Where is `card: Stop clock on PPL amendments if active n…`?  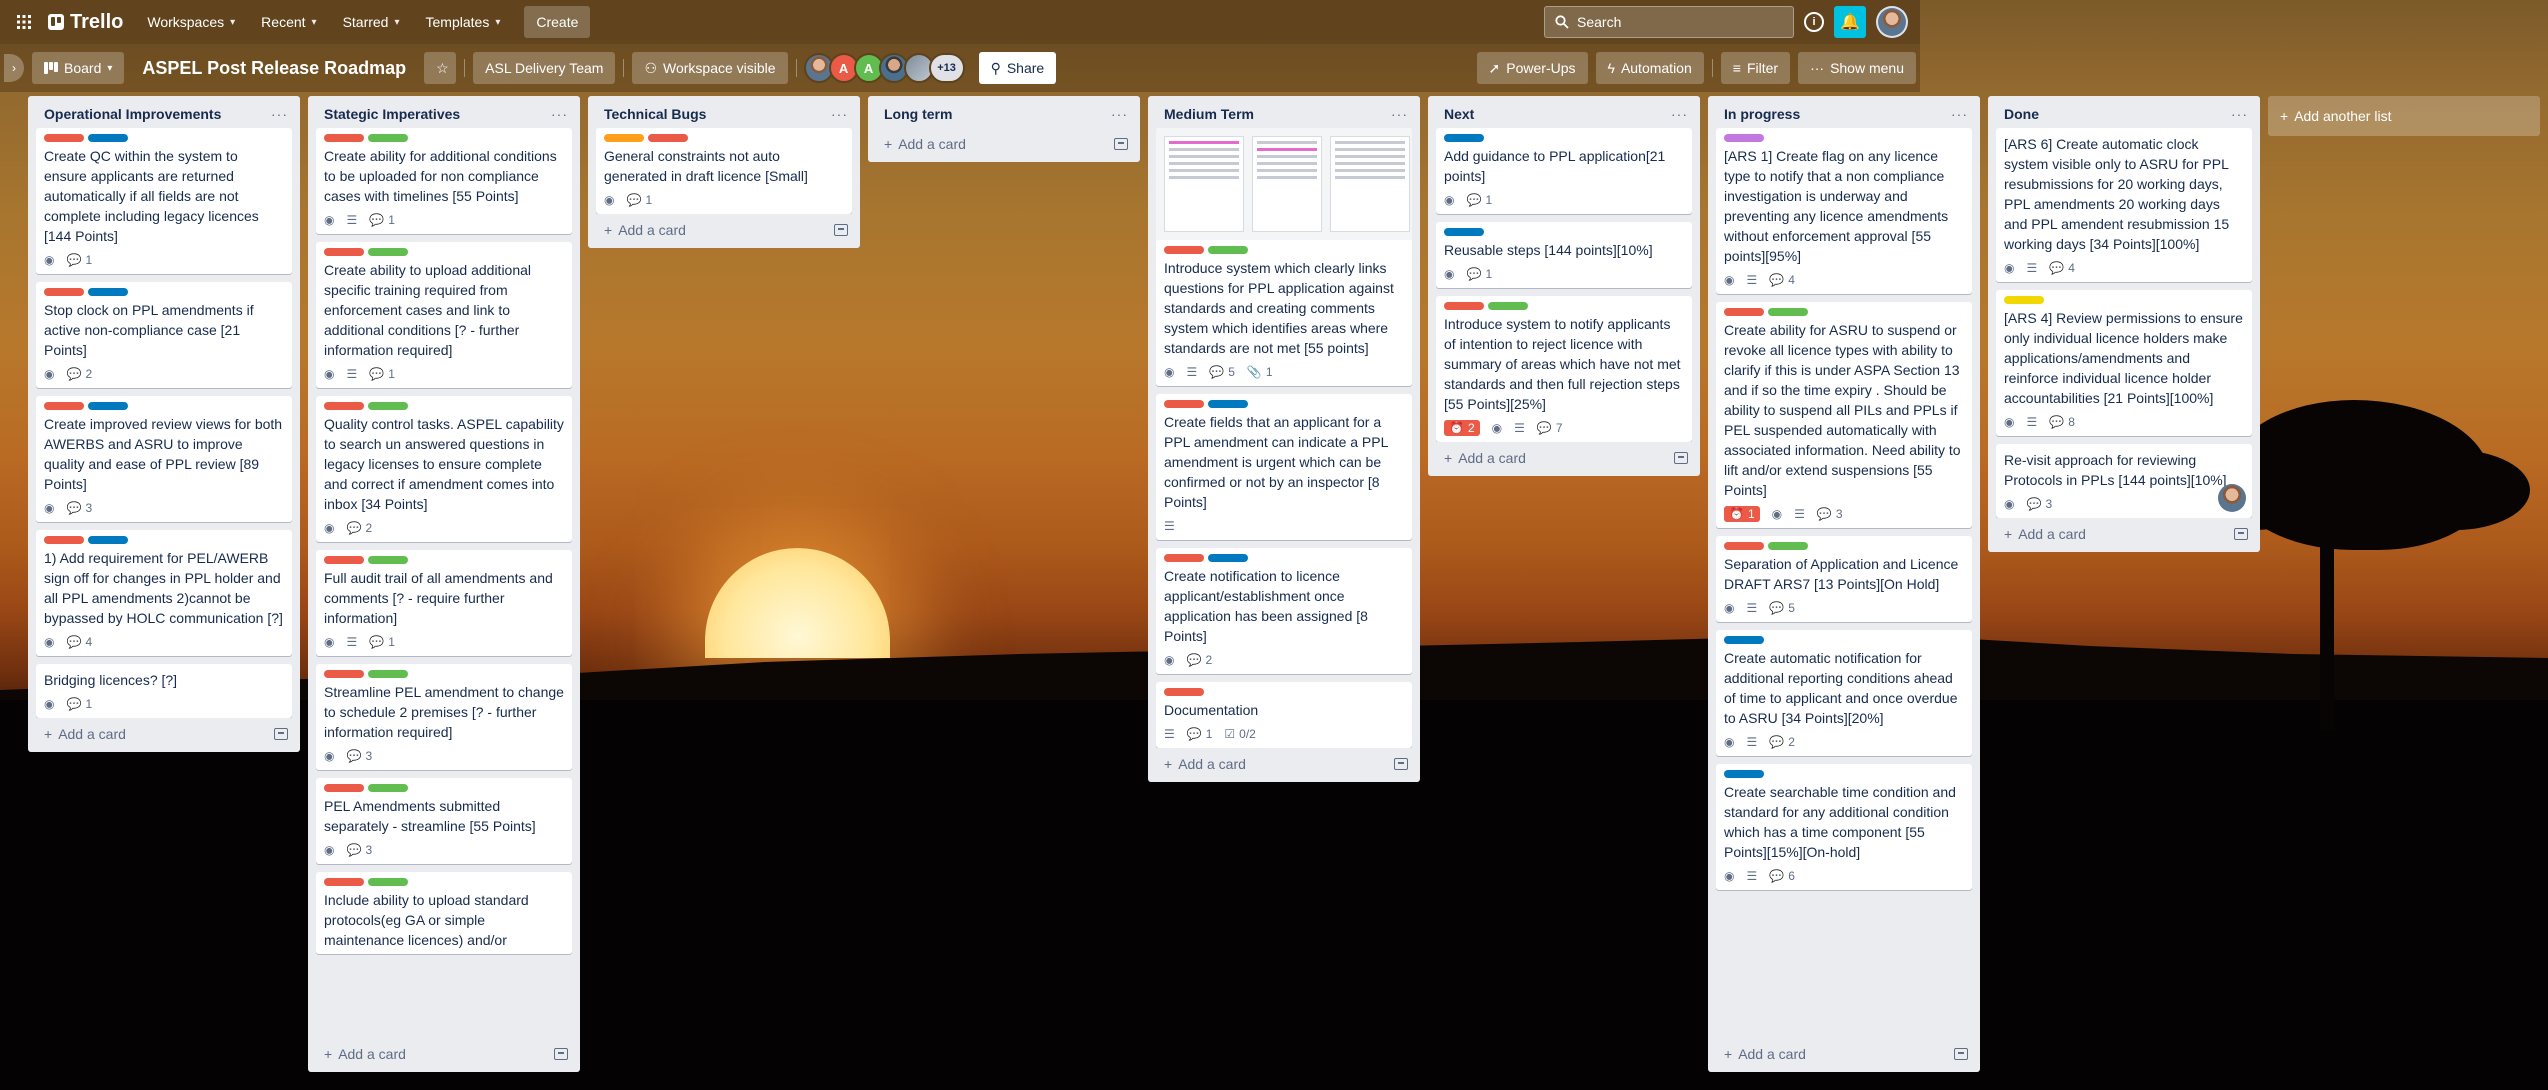 card: Stop clock on PPL amendments if active n… is located at coordinates (164, 335).